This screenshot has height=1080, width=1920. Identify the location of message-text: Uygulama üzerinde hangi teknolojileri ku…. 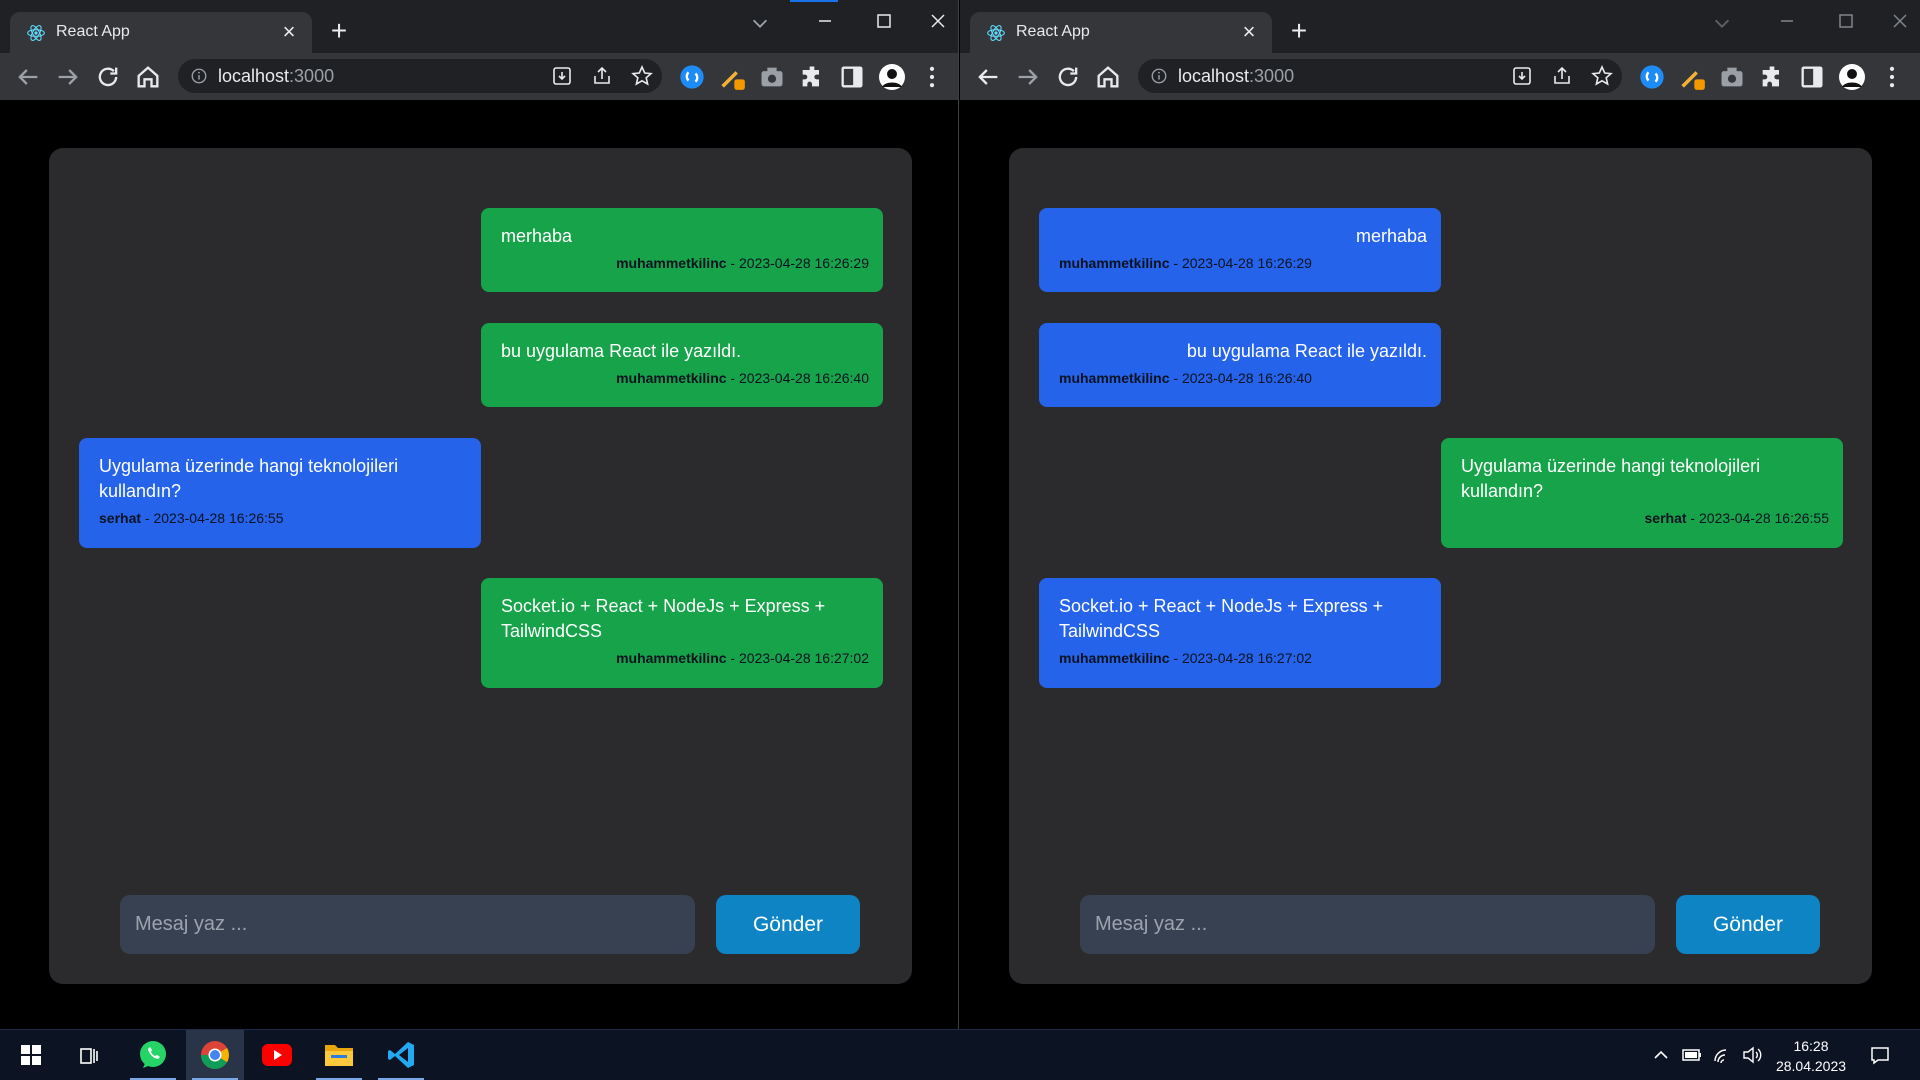
(1611, 478).